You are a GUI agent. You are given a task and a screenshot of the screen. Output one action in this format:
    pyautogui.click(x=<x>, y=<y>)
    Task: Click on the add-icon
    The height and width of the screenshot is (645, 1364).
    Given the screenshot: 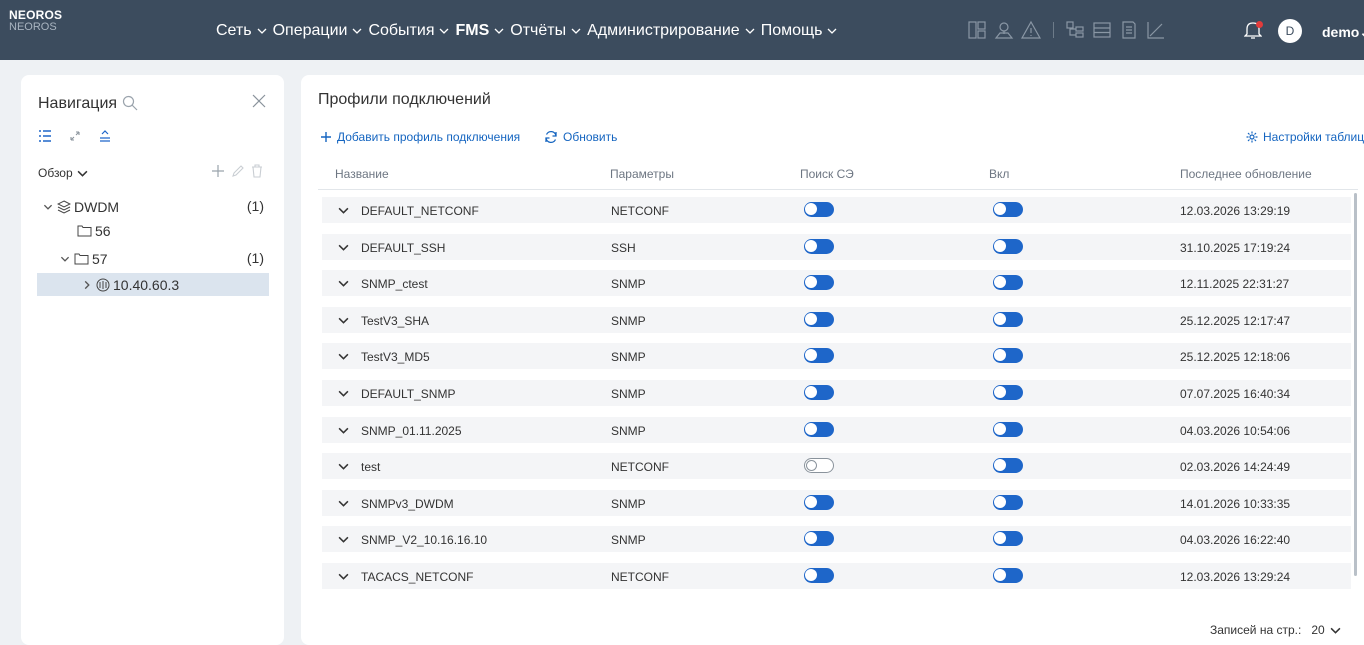 What is the action you would take?
    pyautogui.click(x=218, y=171)
    